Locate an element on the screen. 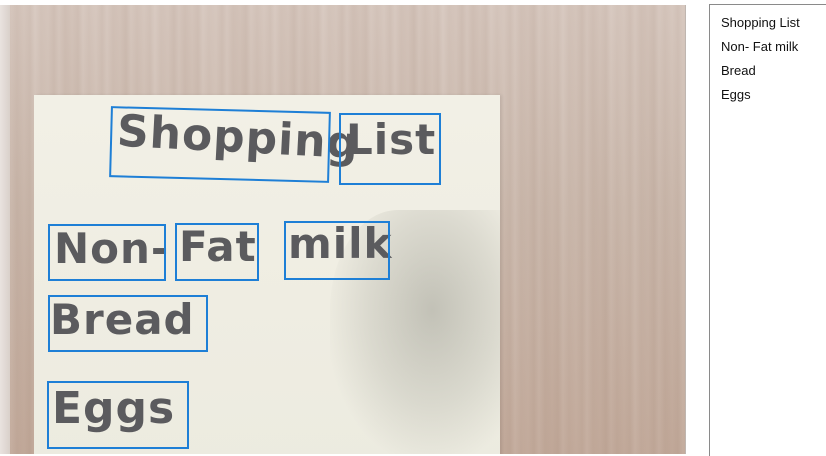  bbox-milk is located at coordinates (337, 250).